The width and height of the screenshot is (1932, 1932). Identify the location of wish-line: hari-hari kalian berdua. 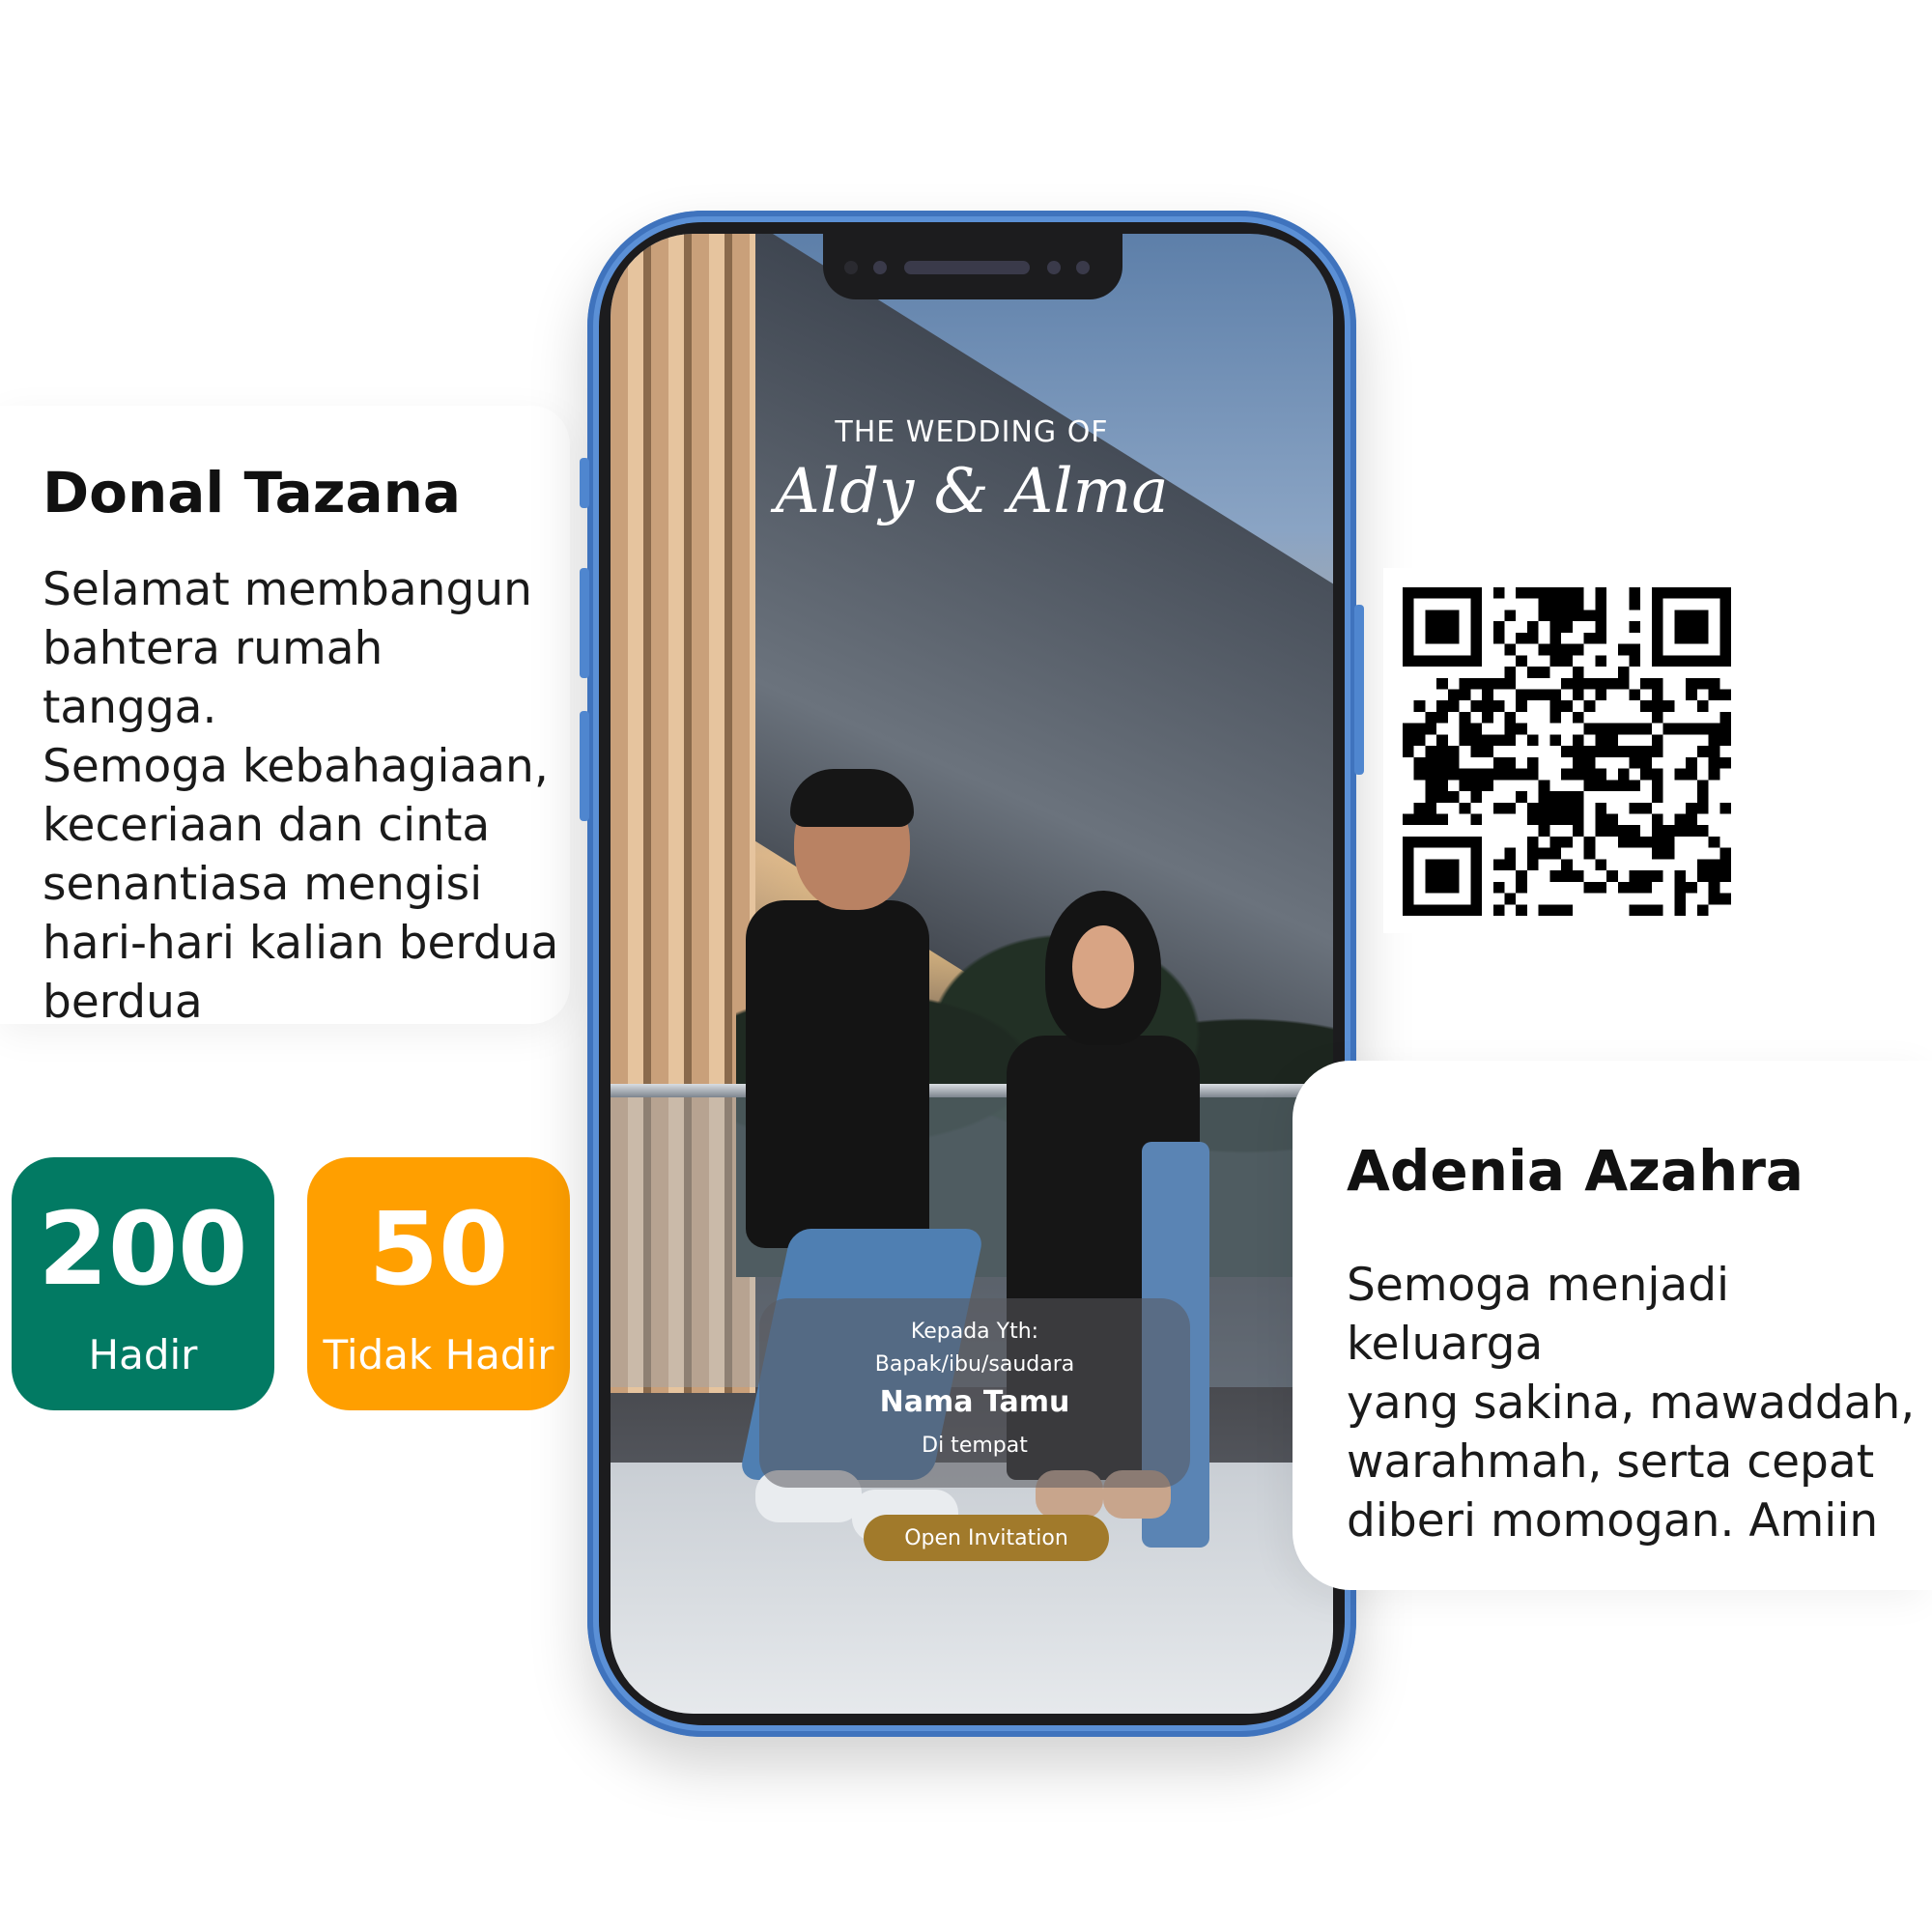
(301, 943).